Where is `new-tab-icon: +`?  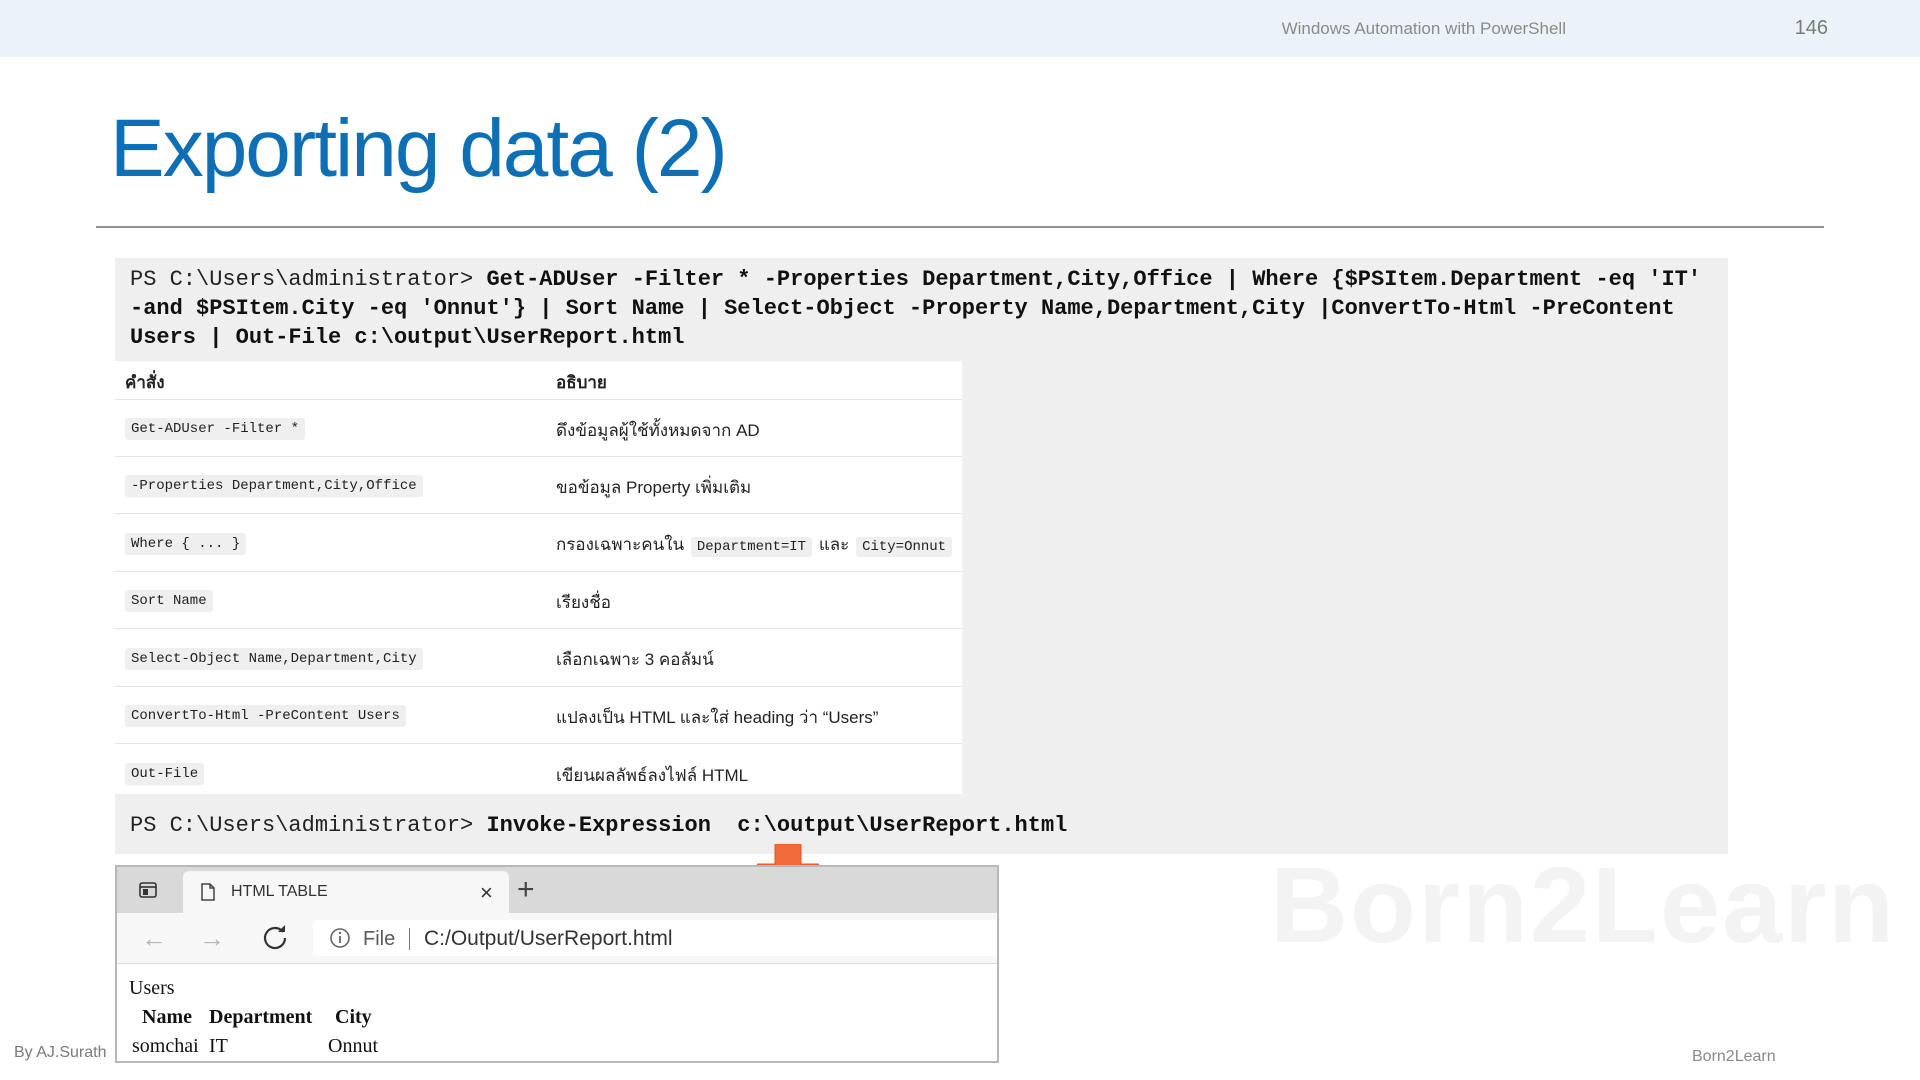
new-tab-icon: + is located at coordinates (526, 890).